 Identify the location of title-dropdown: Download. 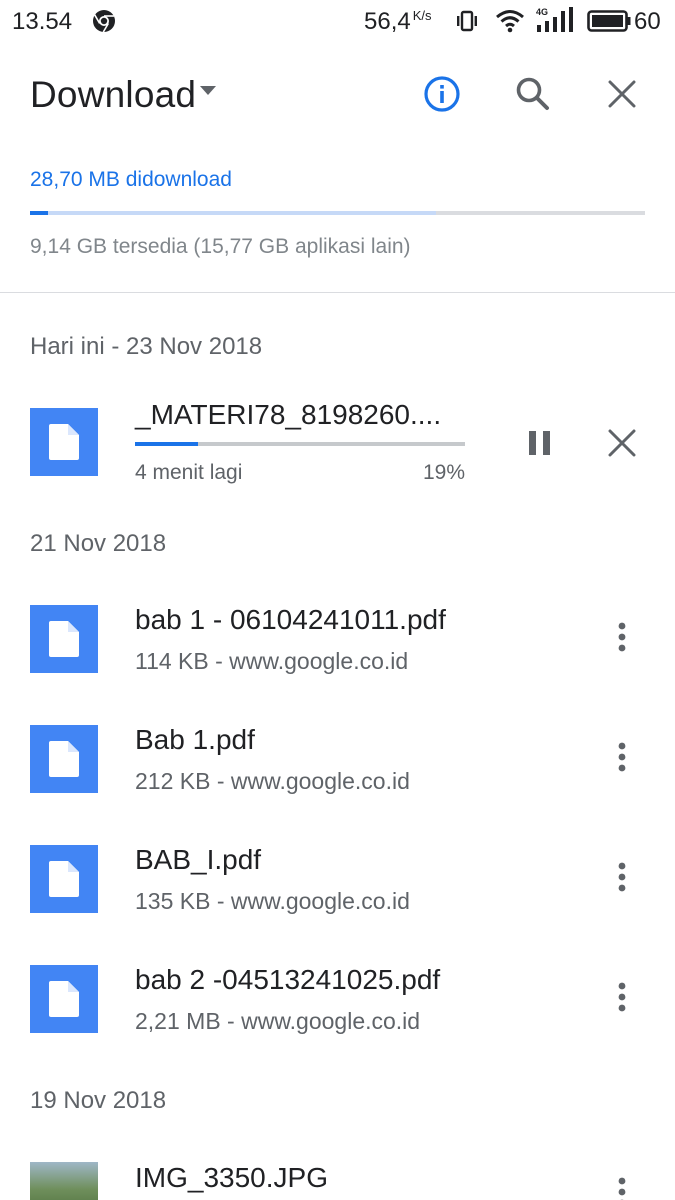
(123, 95).